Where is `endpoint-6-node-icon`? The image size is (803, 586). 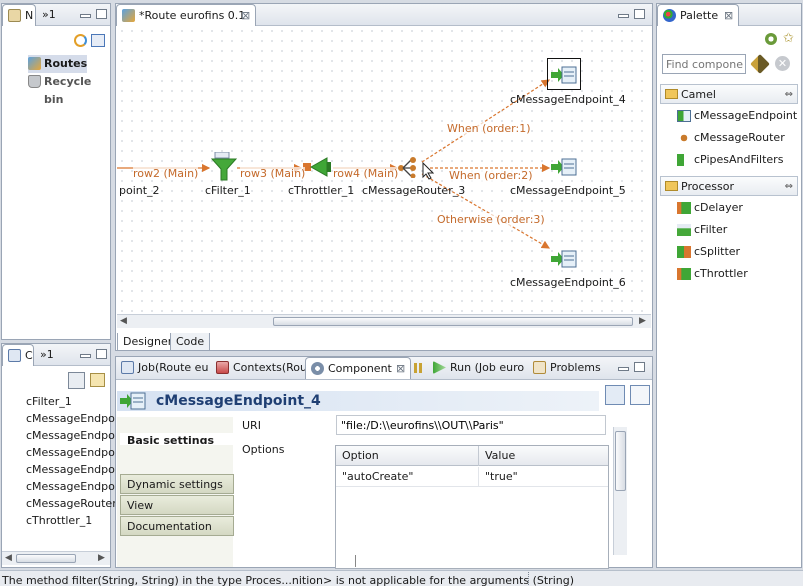
endpoint-6-node-icon is located at coordinates (564, 259).